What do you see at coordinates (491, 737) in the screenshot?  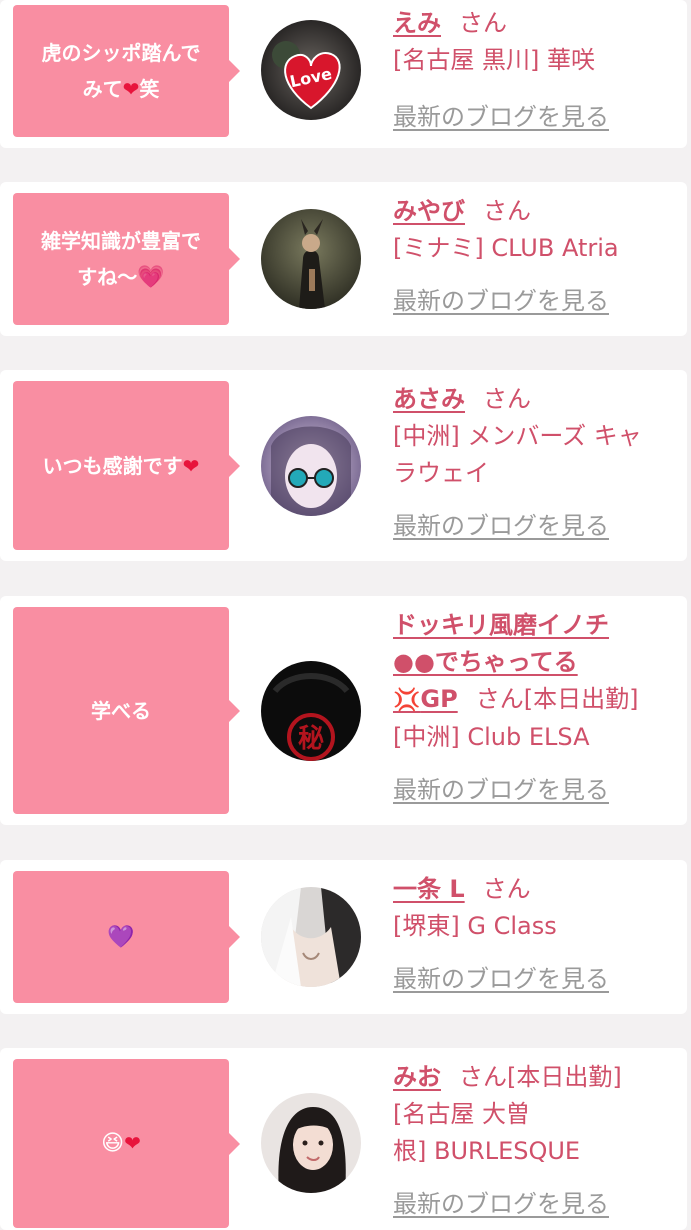 I see `shop-location: [中洲] Club ELSA` at bounding box center [491, 737].